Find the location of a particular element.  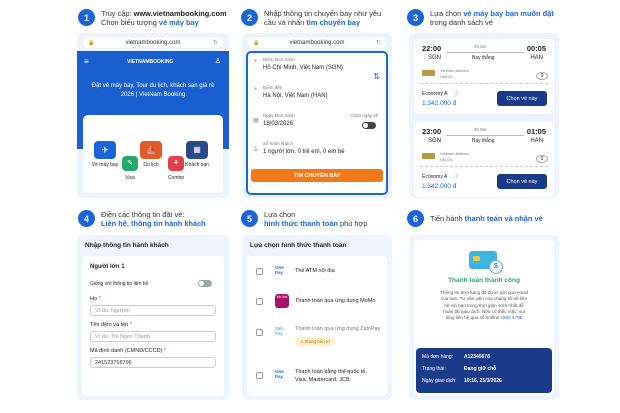

return-date-label: Chọn ngày về is located at coordinates (364, 115).